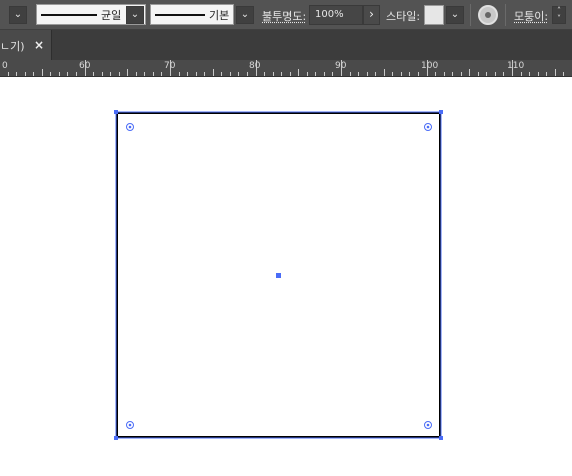 The height and width of the screenshot is (476, 572). What do you see at coordinates (286, 68) in the screenshot?
I see `horizontal-ruler: 0 60 70 80 90 100 110` at bounding box center [286, 68].